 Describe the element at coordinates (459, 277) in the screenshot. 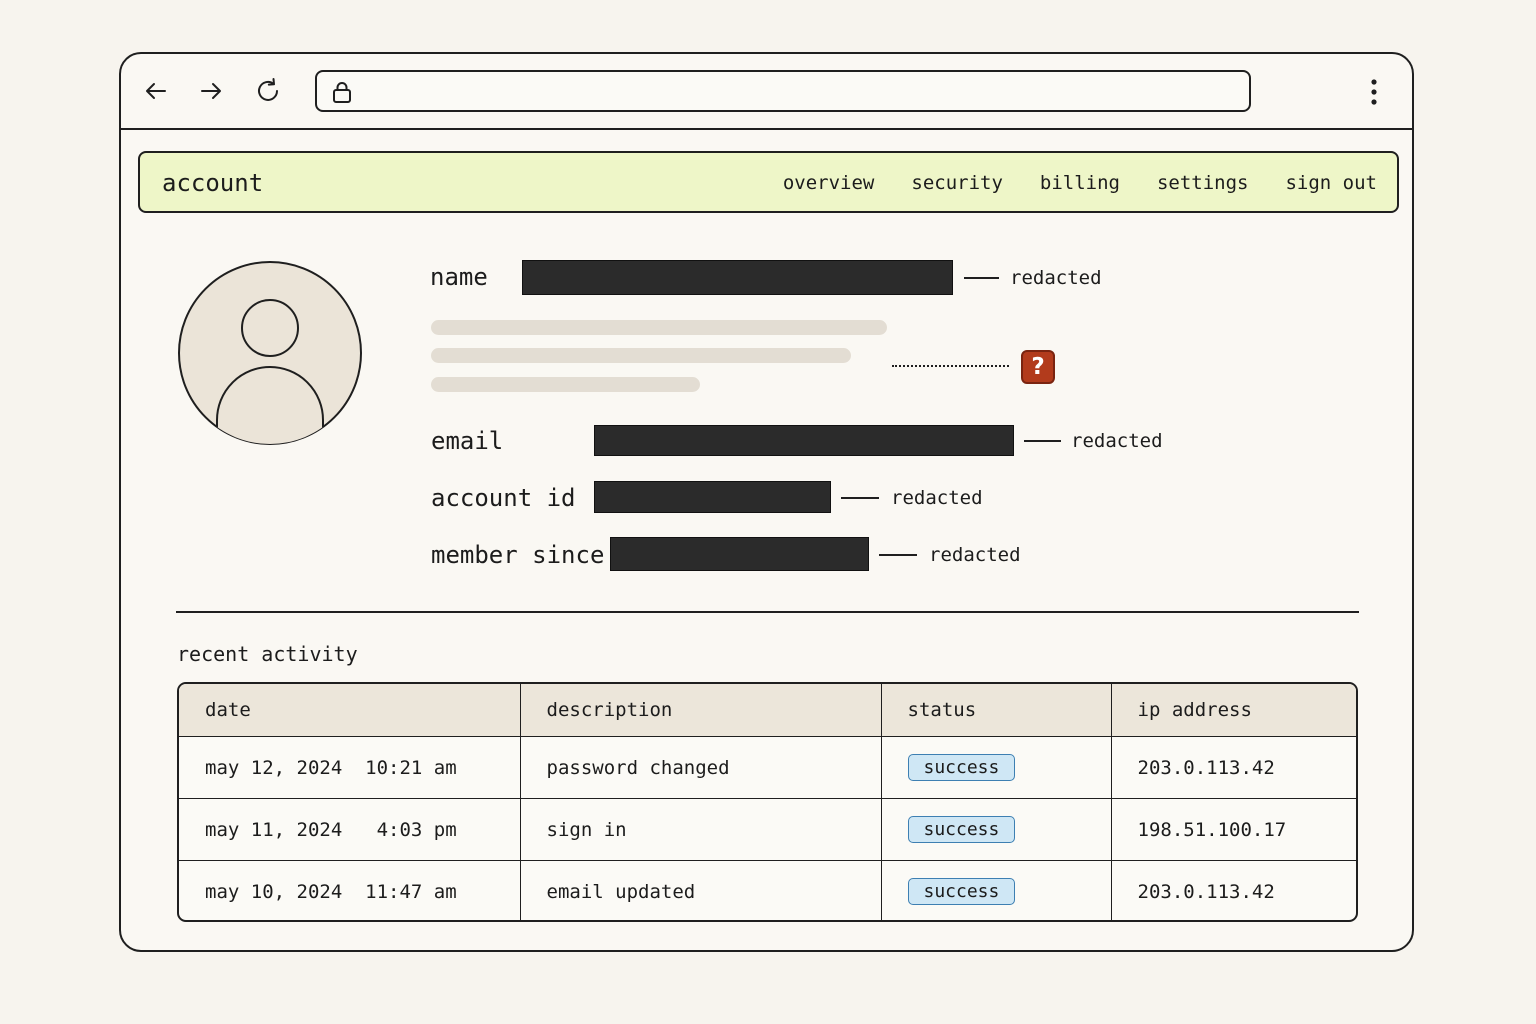

I see `name-label: name` at that location.